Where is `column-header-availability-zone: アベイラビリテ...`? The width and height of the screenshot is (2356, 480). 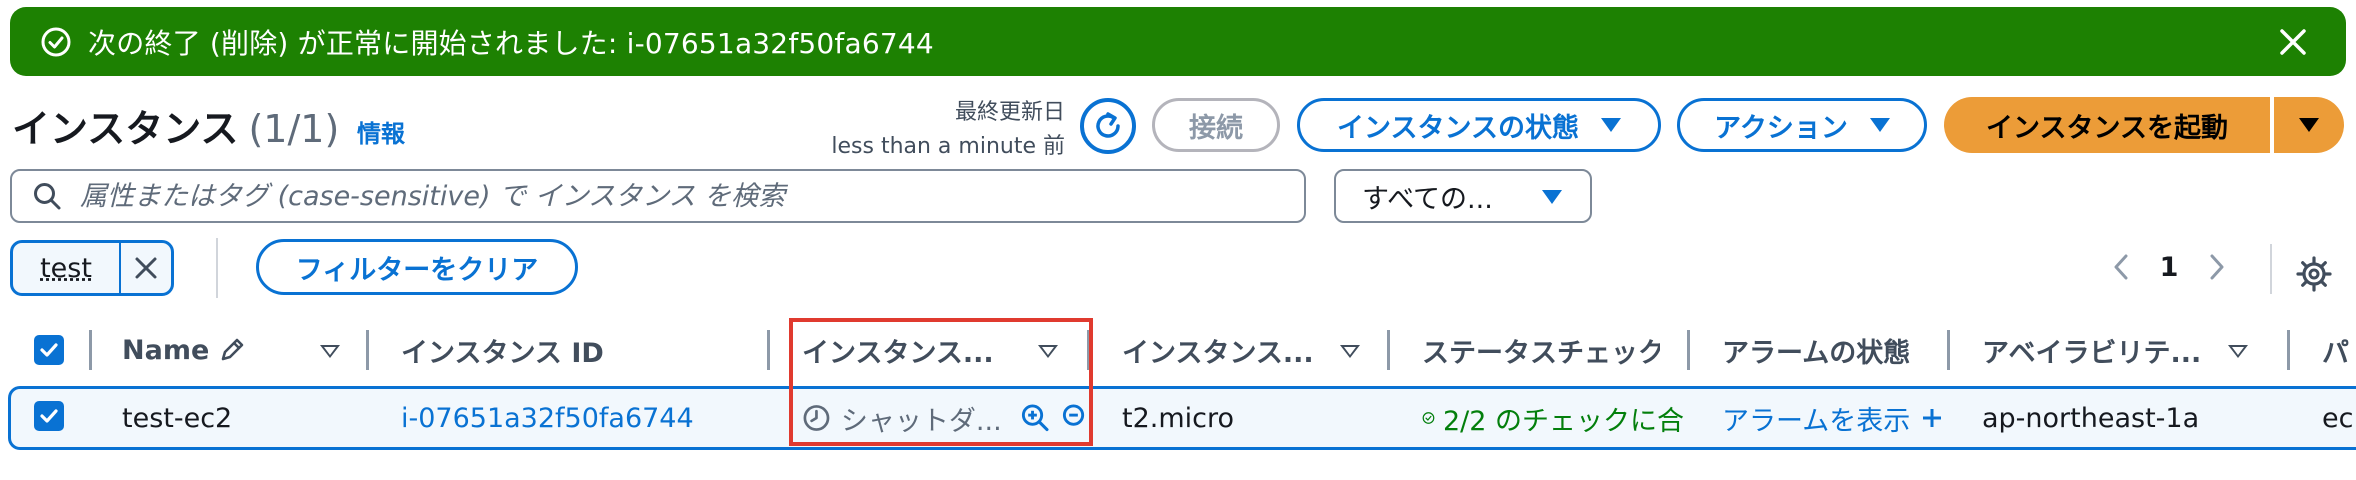 column-header-availability-zone: アベイラビリテ... is located at coordinates (2117, 350).